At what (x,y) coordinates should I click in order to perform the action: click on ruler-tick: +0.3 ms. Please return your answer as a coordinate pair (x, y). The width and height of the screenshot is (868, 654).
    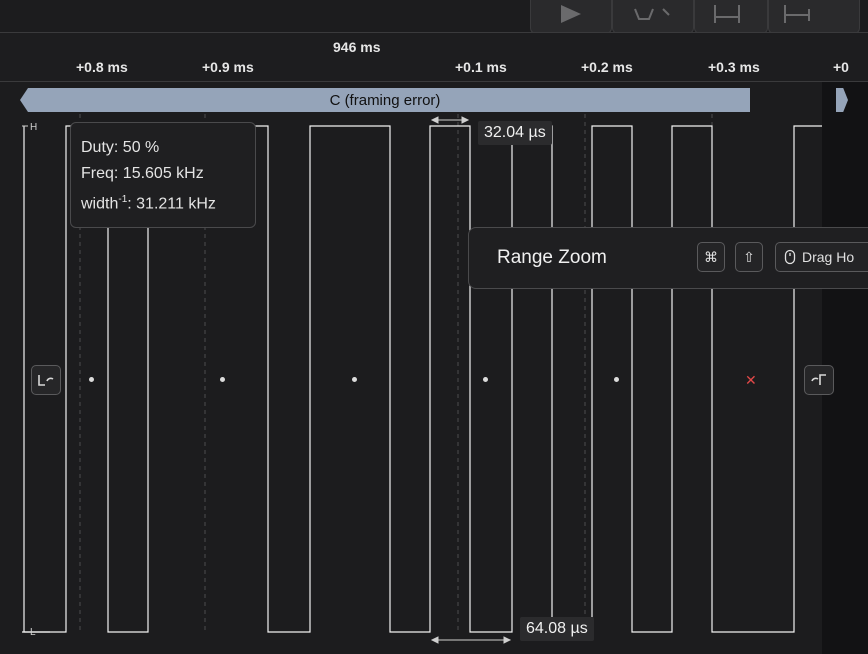
    Looking at the image, I should click on (734, 67).